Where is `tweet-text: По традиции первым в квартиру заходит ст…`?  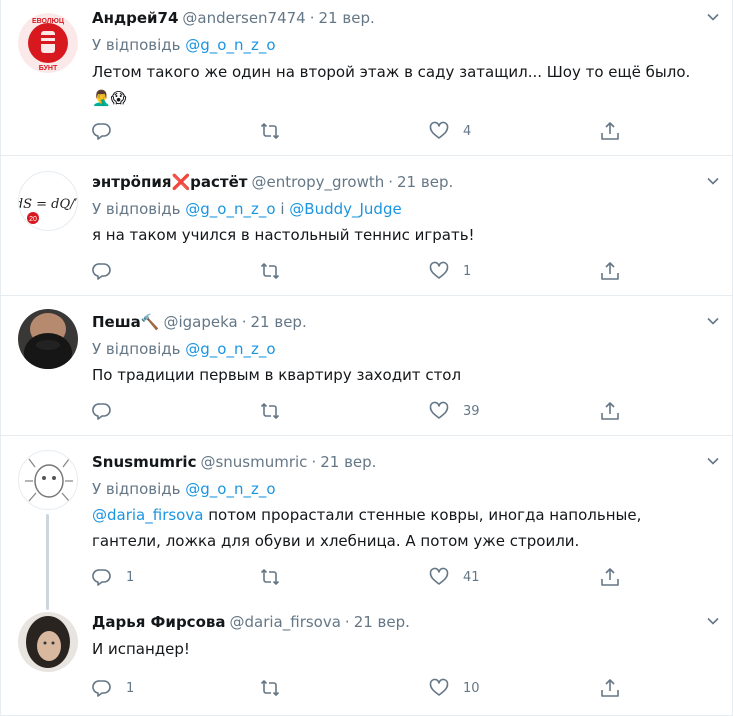 tweet-text: По традиции первым в квартиру заходит ст… is located at coordinates (277, 375).